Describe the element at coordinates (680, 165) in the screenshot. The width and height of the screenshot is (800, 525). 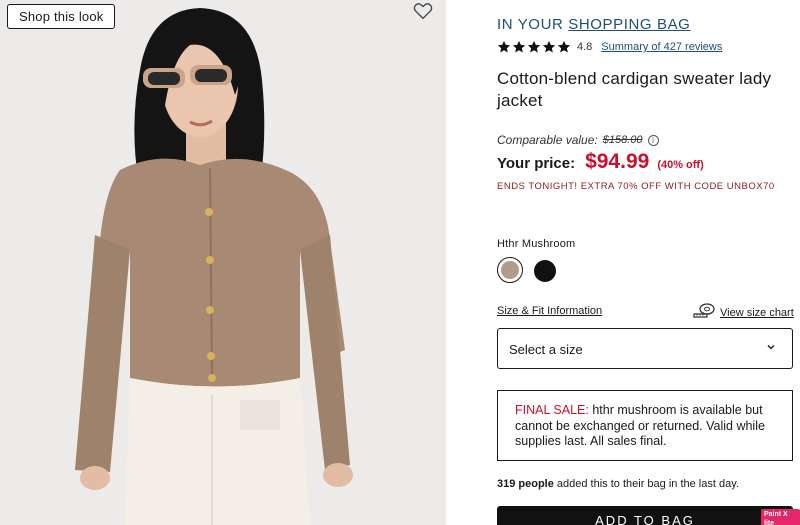
I see `discount-label: (40% off)` at that location.